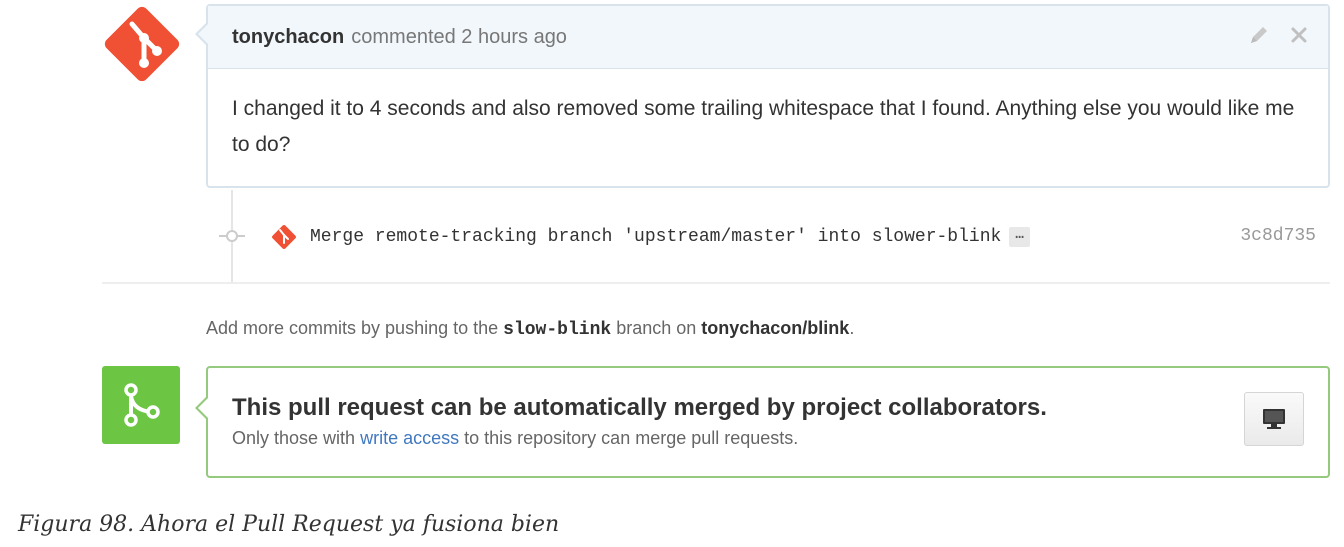 The width and height of the screenshot is (1344, 547). Describe the element at coordinates (1259, 35) in the screenshot. I see `pencil-icon` at that location.